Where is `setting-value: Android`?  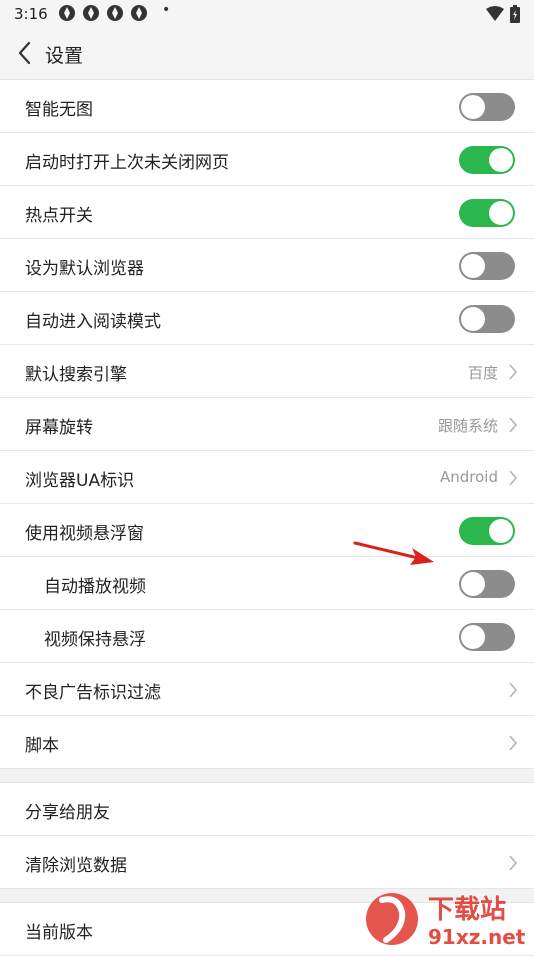 setting-value: Android is located at coordinates (469, 477).